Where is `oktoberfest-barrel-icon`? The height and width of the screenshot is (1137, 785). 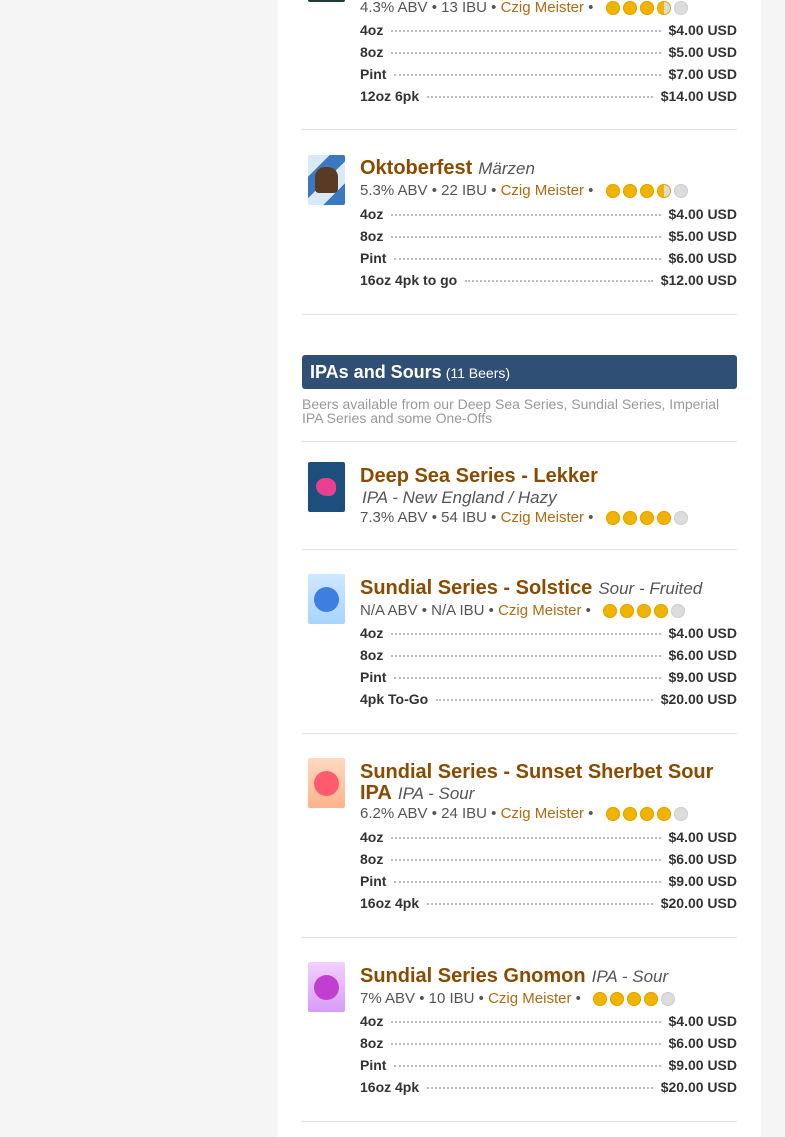
oktoberfest-barrel-icon is located at coordinates (326, 180).